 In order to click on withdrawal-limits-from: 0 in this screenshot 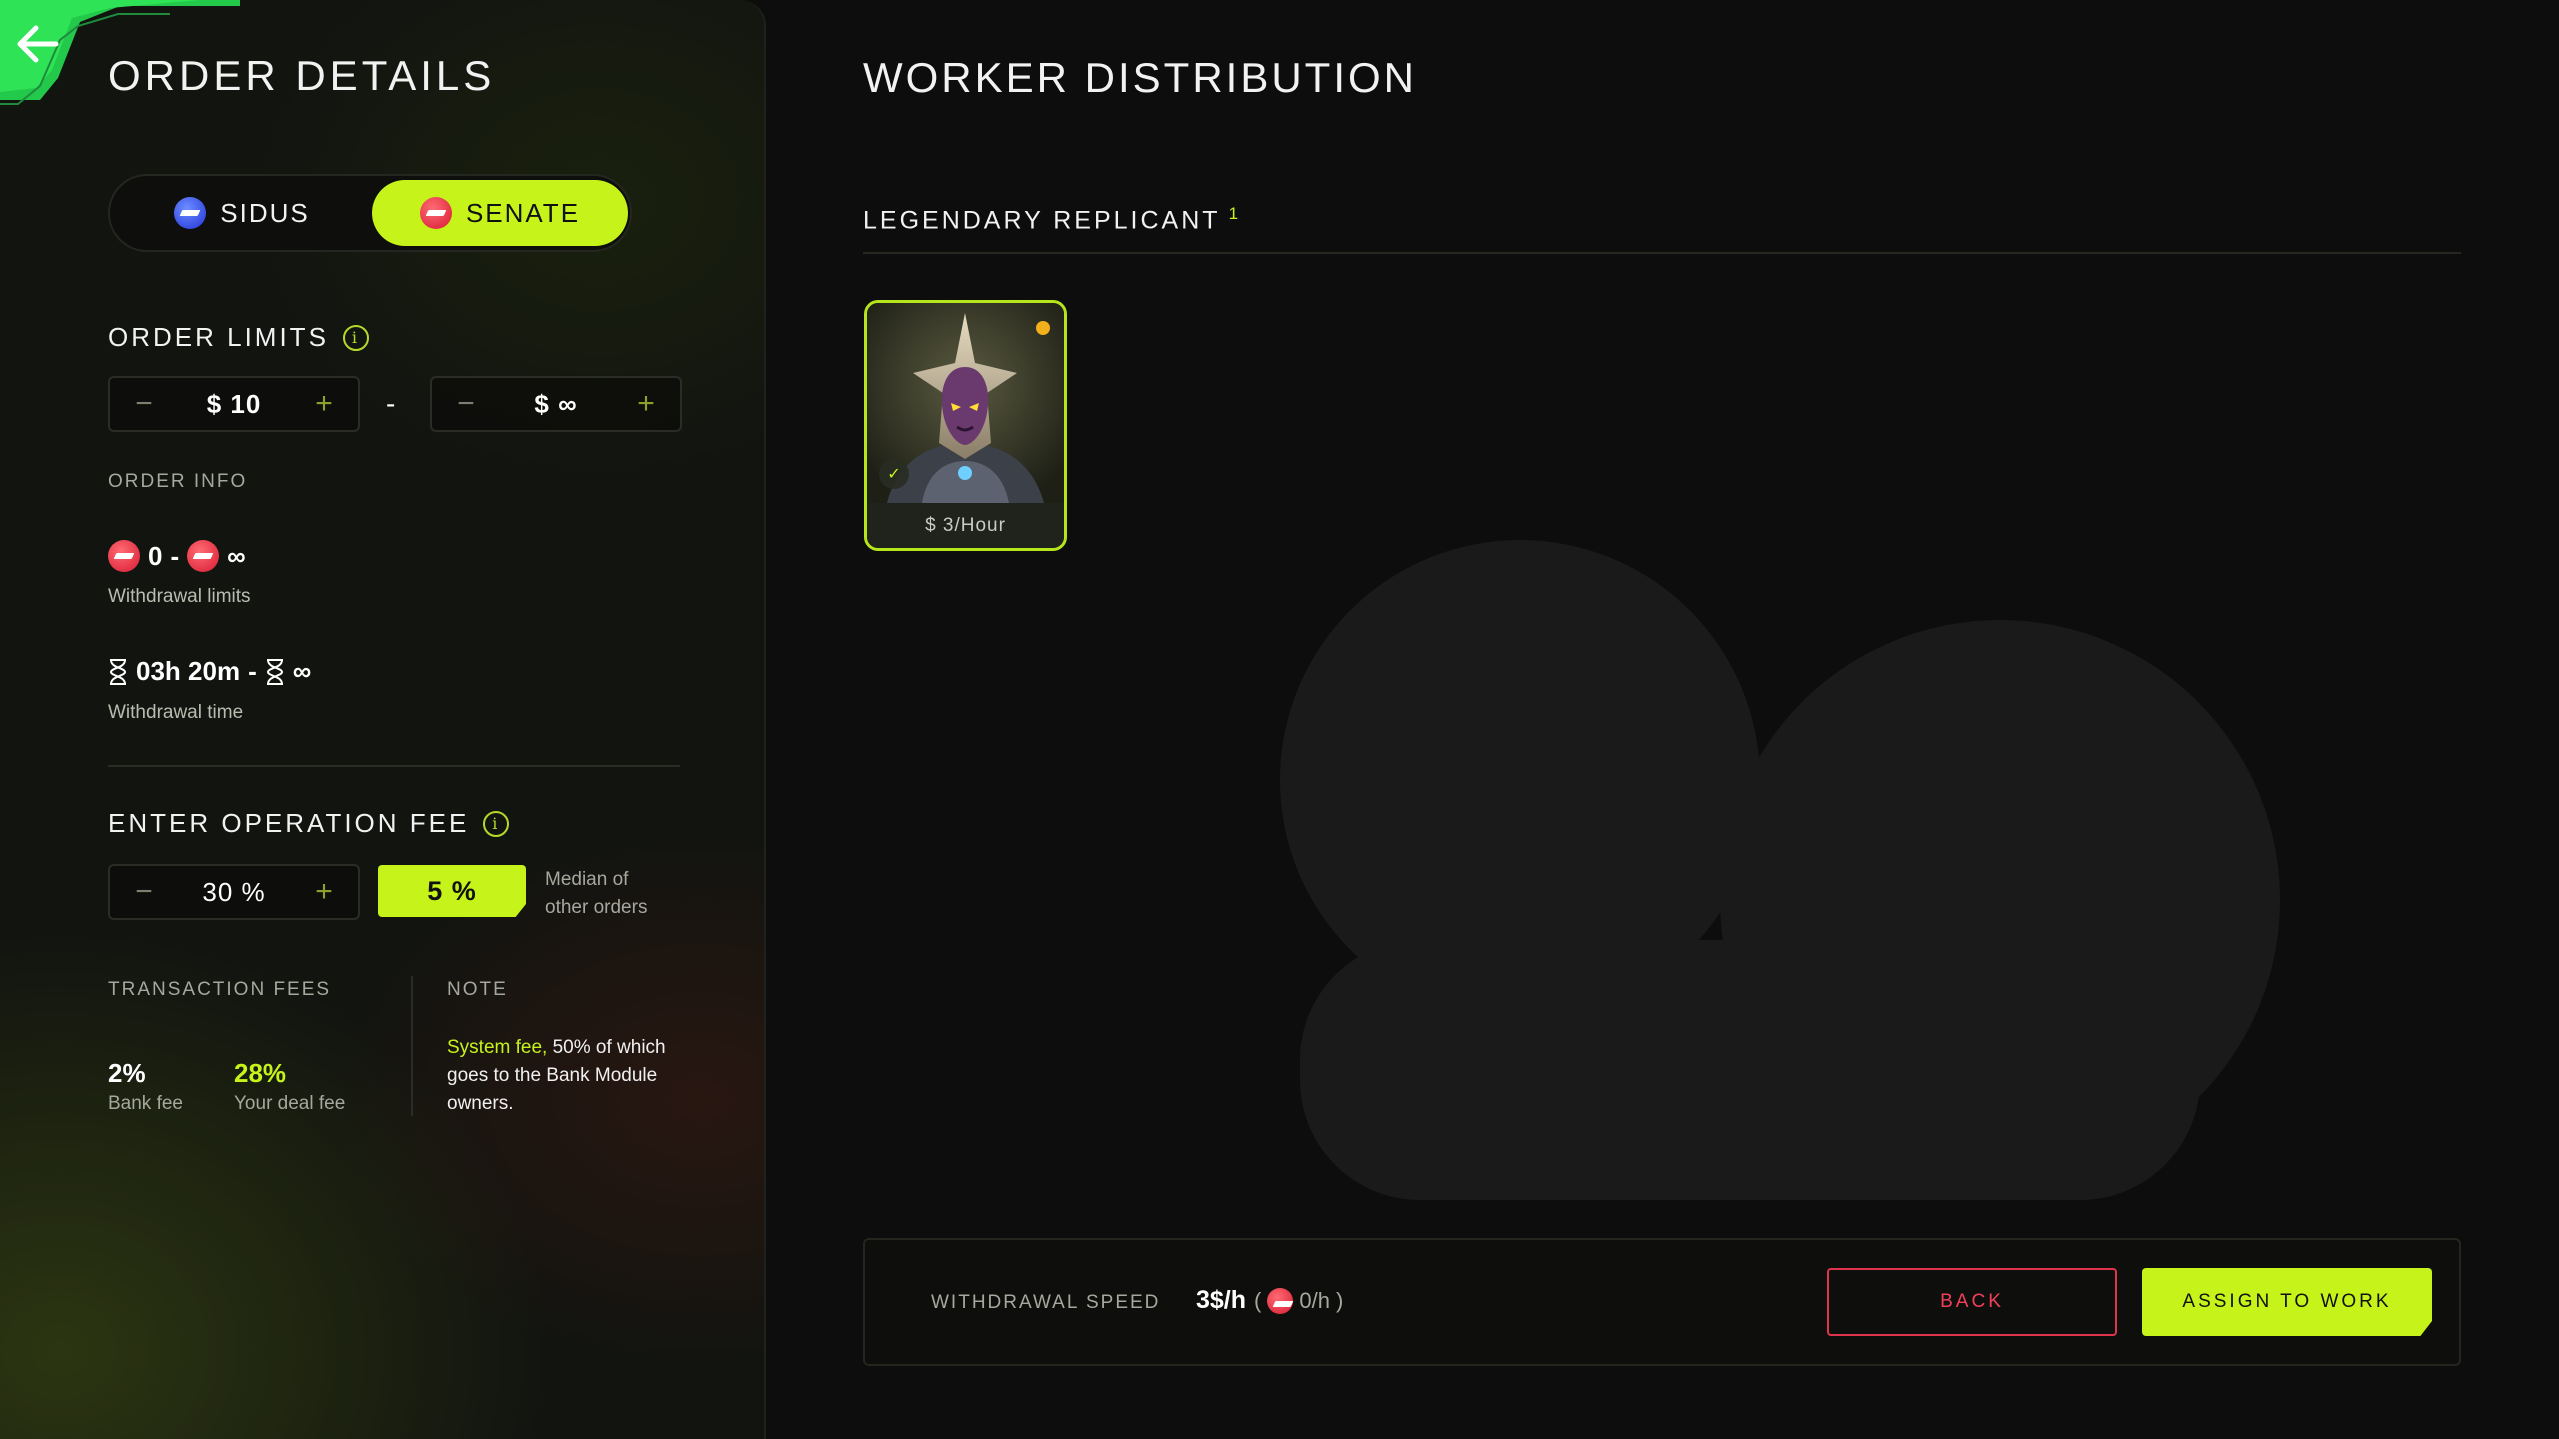, I will do `click(155, 555)`.